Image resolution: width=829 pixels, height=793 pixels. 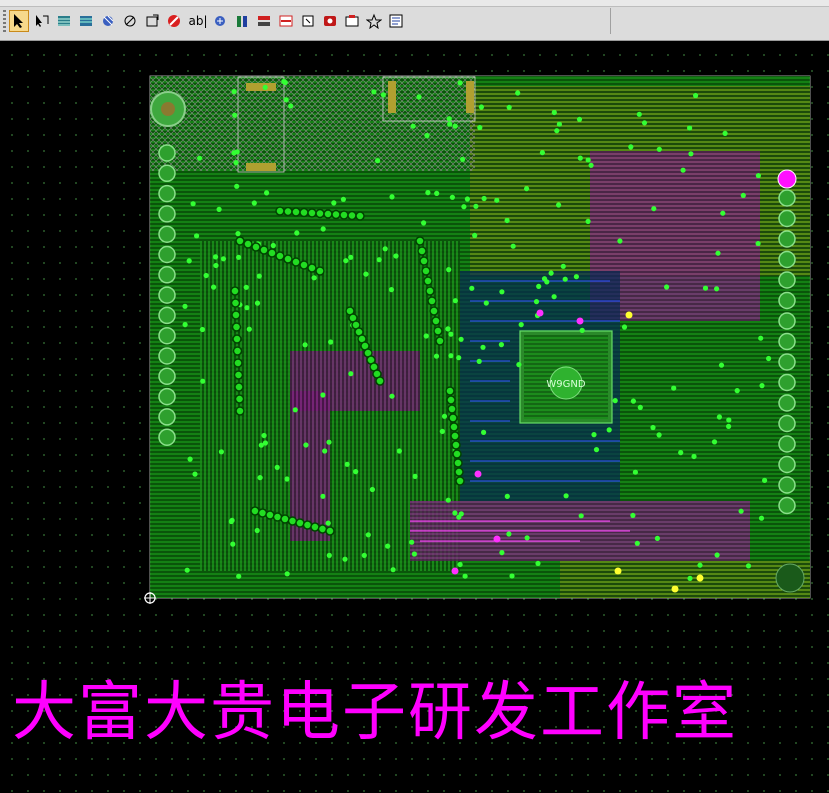 I want to click on flood-tool-button, so click(x=220, y=21).